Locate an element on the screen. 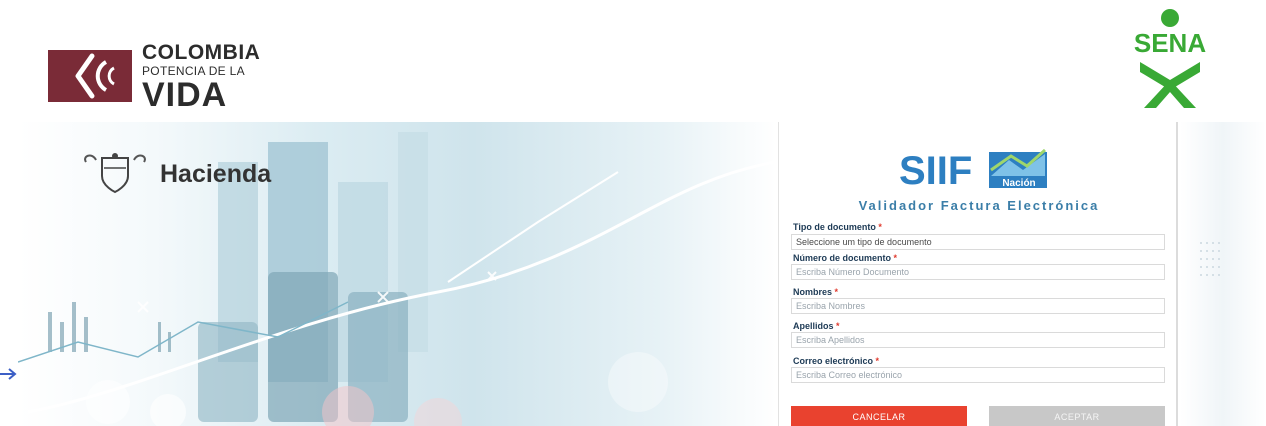 Image resolution: width=1266 pixels, height=426 pixels. accept-button: ACEPTAR is located at coordinates (1077, 416).